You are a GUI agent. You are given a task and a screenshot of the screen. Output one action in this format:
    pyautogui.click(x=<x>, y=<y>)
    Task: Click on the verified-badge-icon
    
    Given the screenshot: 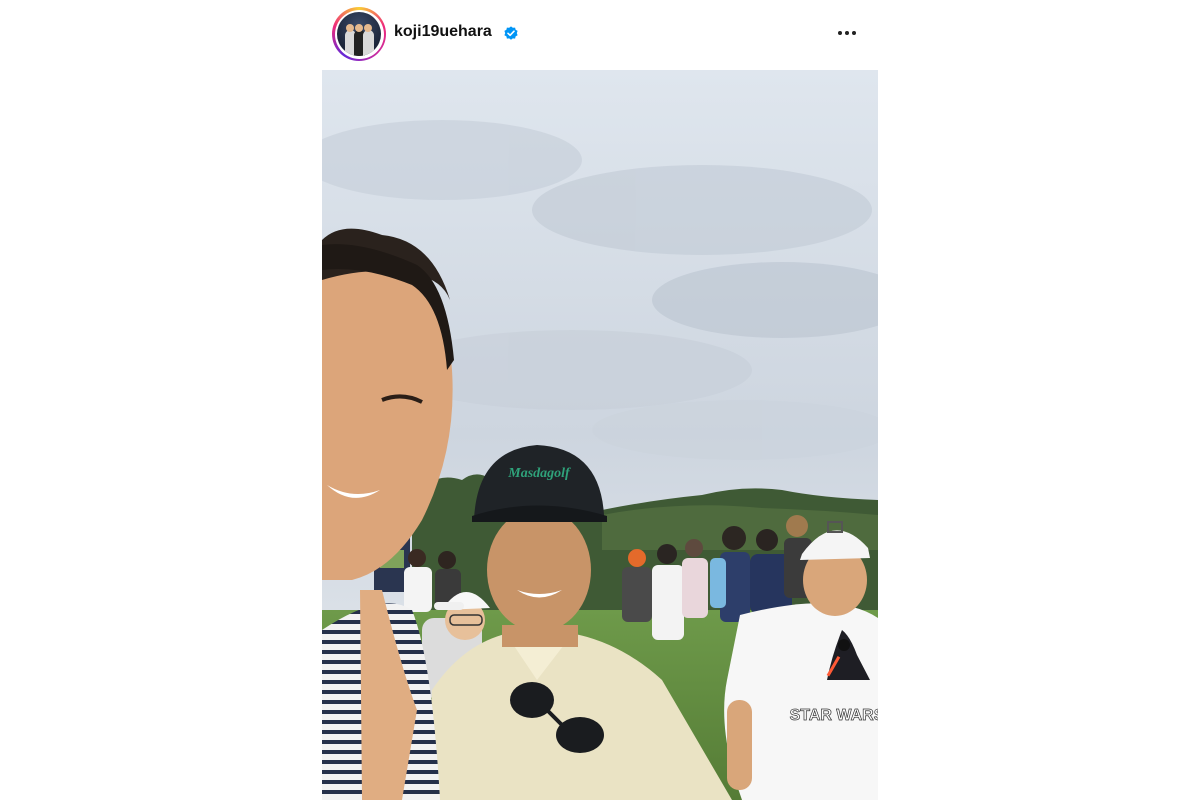 What is the action you would take?
    pyautogui.click(x=511, y=33)
    